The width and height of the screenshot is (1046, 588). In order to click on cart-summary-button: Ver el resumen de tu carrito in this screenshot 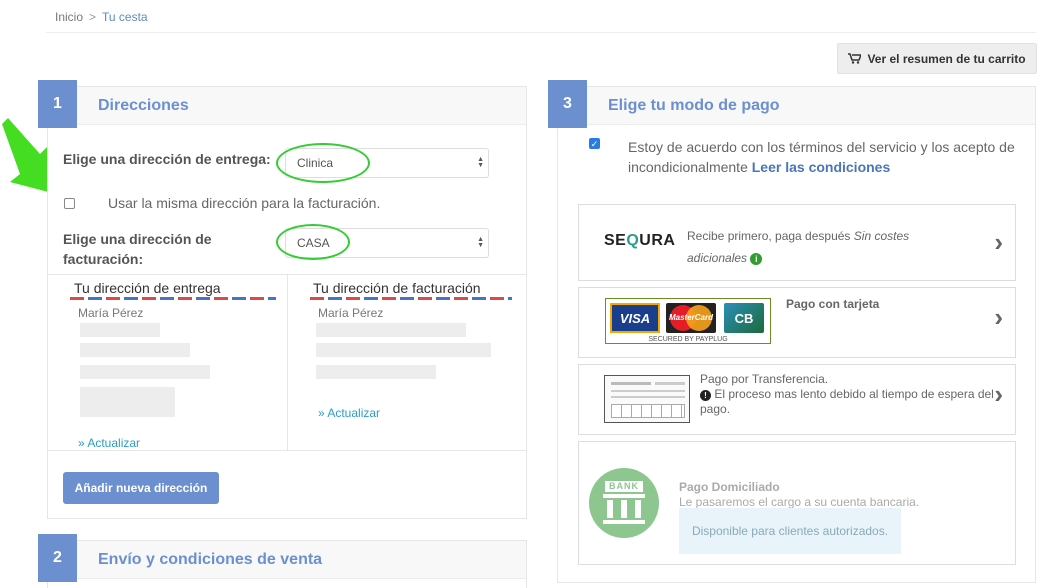, I will do `click(937, 58)`.